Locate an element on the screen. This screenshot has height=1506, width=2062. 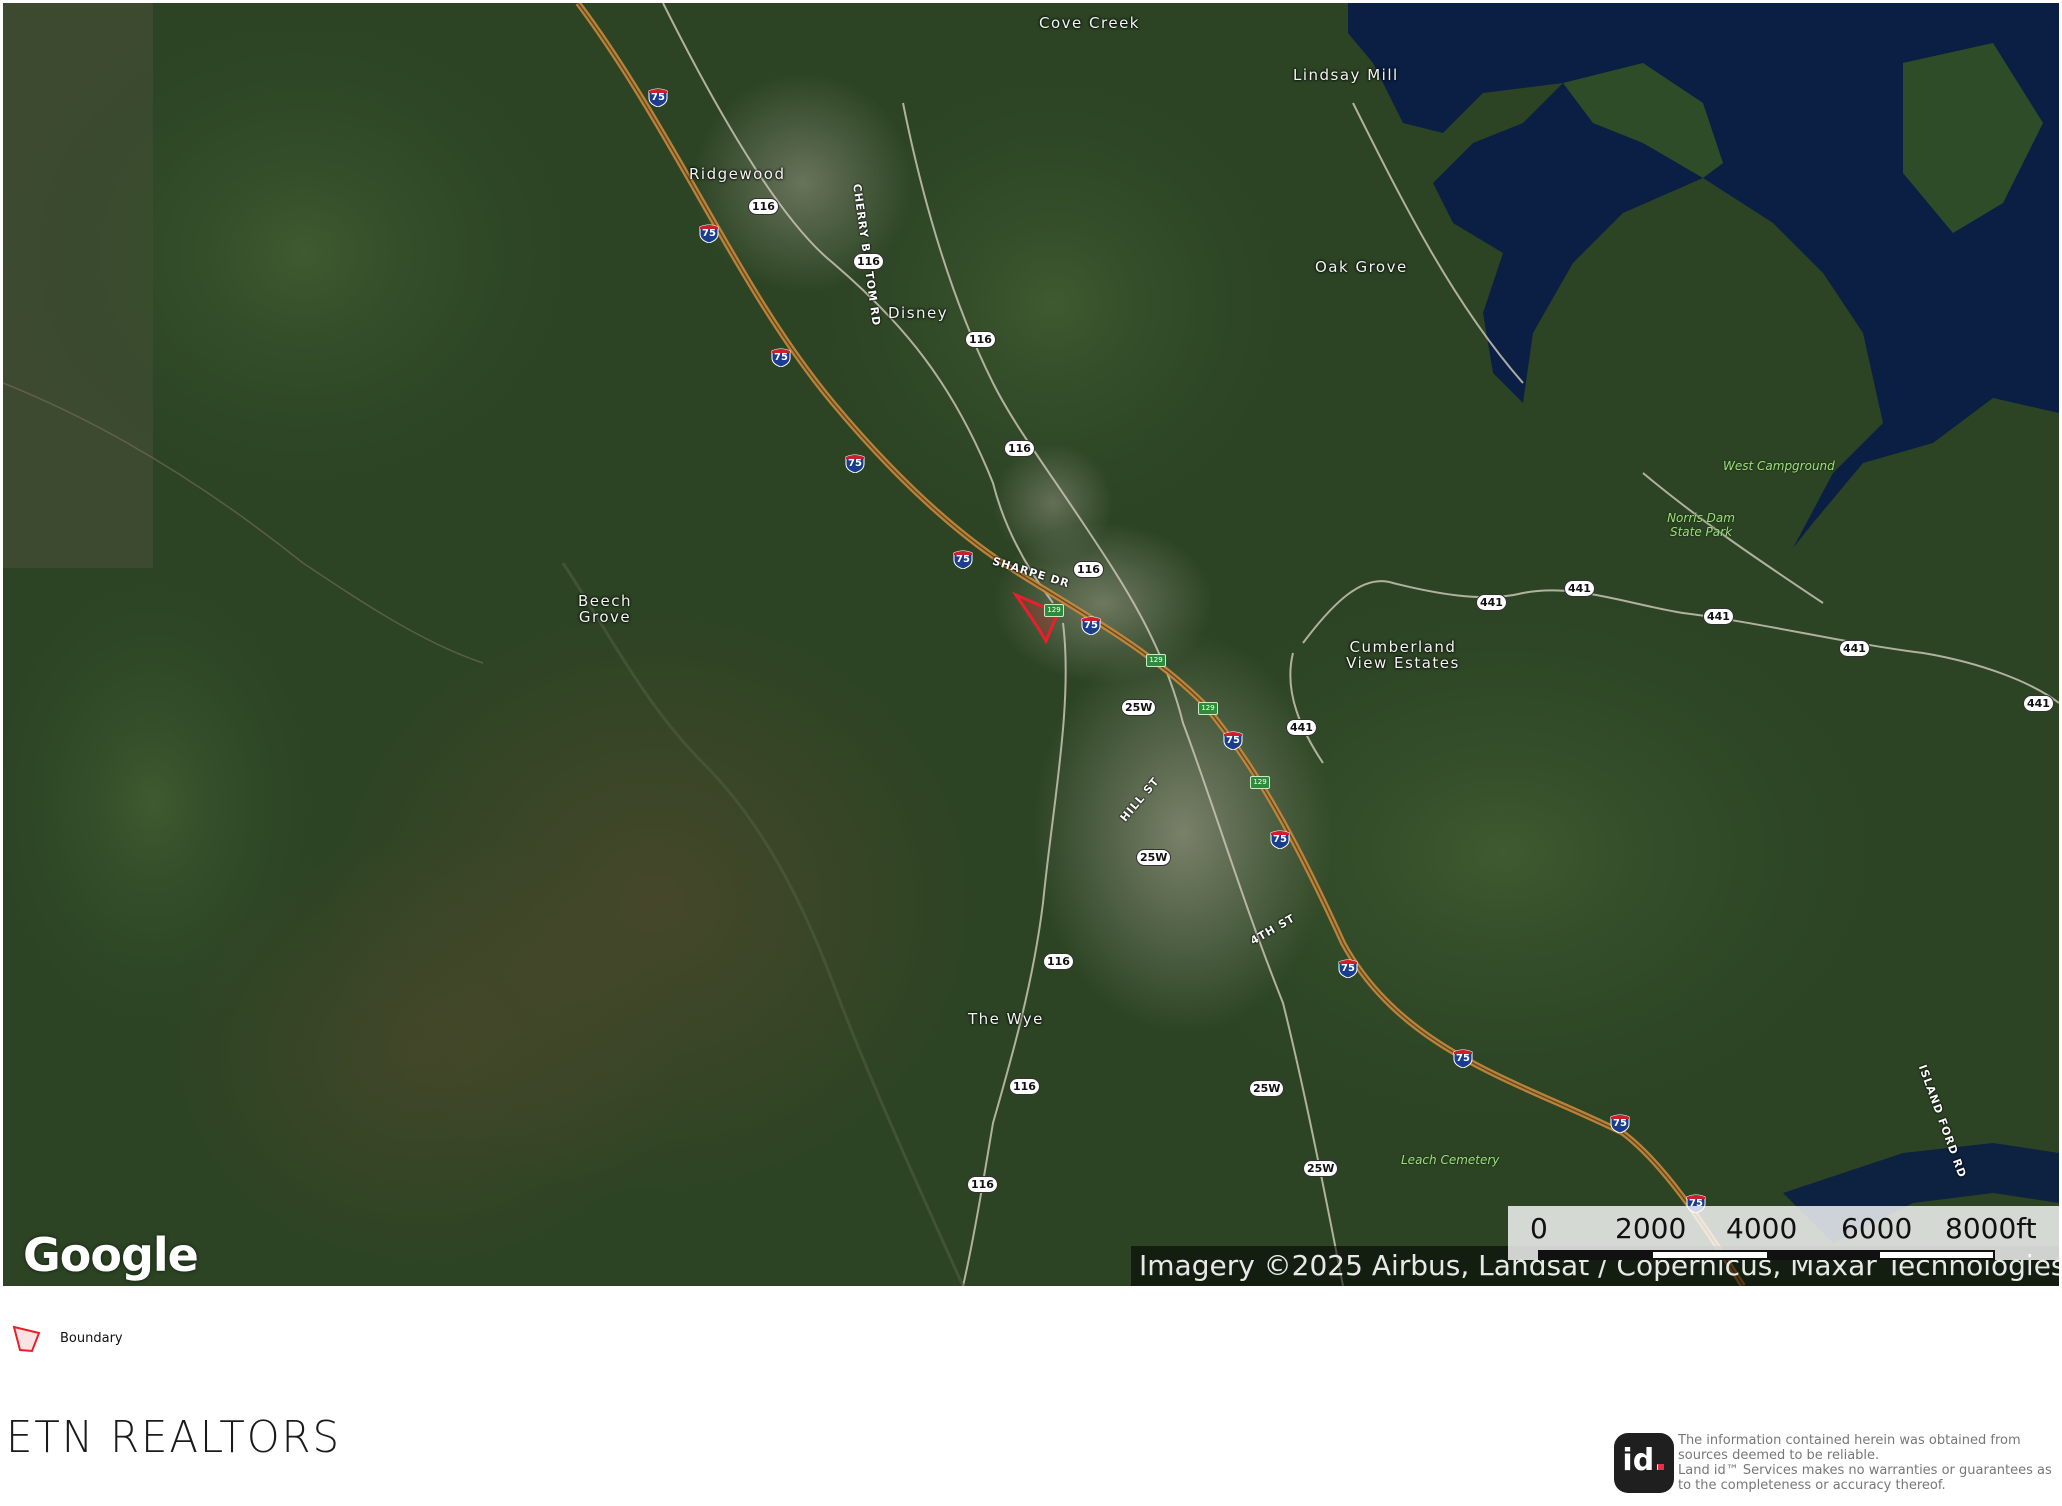
scale-bar-segments is located at coordinates (1766, 1255).